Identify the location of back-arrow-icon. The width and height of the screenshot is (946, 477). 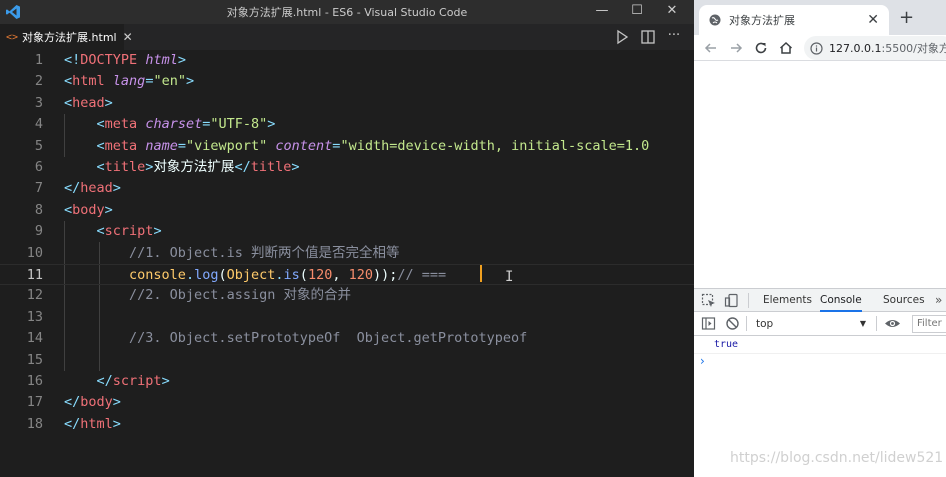
(711, 48).